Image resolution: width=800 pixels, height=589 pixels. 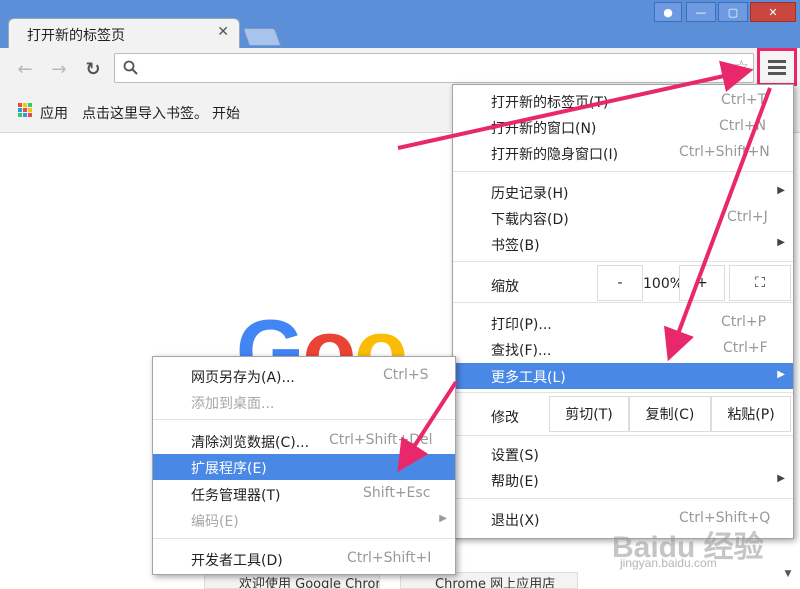 What do you see at coordinates (623, 376) in the screenshot?
I see `menu-item-more-tools: 更多工具(L) ▶` at bounding box center [623, 376].